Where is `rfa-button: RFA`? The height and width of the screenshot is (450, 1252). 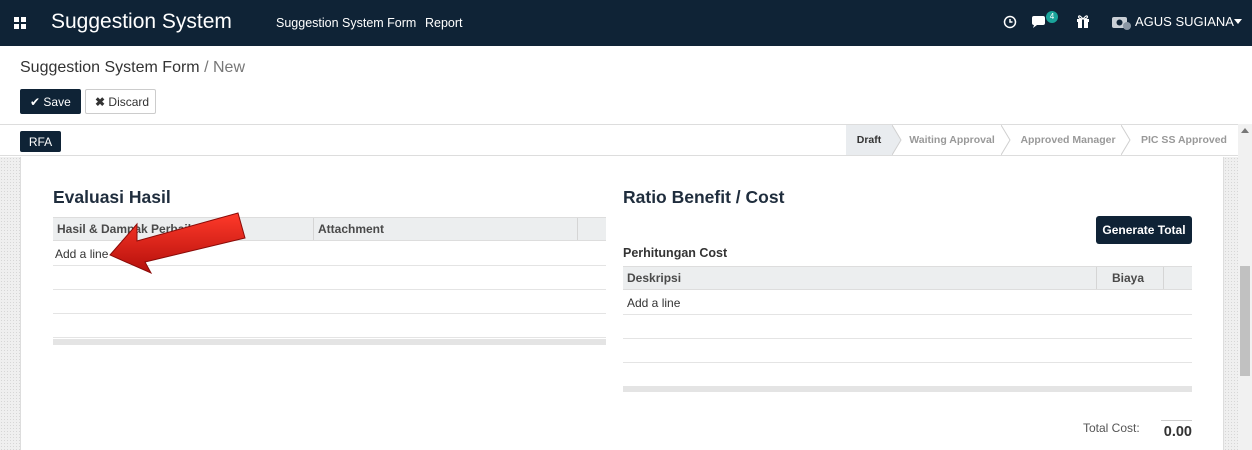 rfa-button: RFA is located at coordinates (40, 141).